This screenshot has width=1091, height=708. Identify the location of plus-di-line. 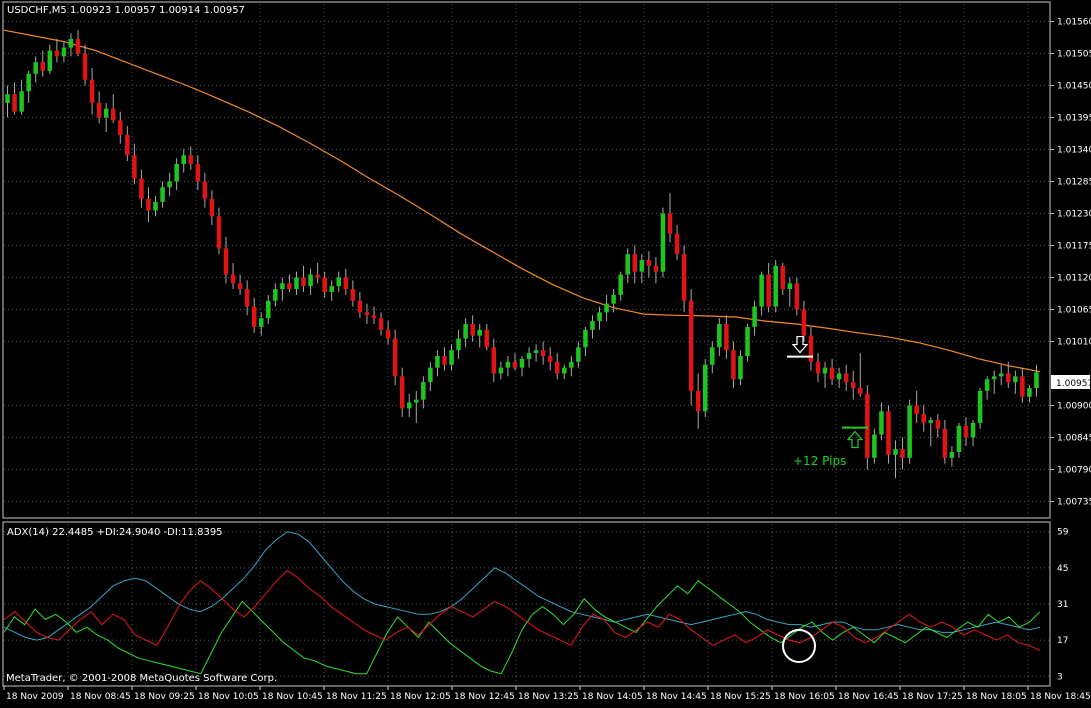
(522, 627).